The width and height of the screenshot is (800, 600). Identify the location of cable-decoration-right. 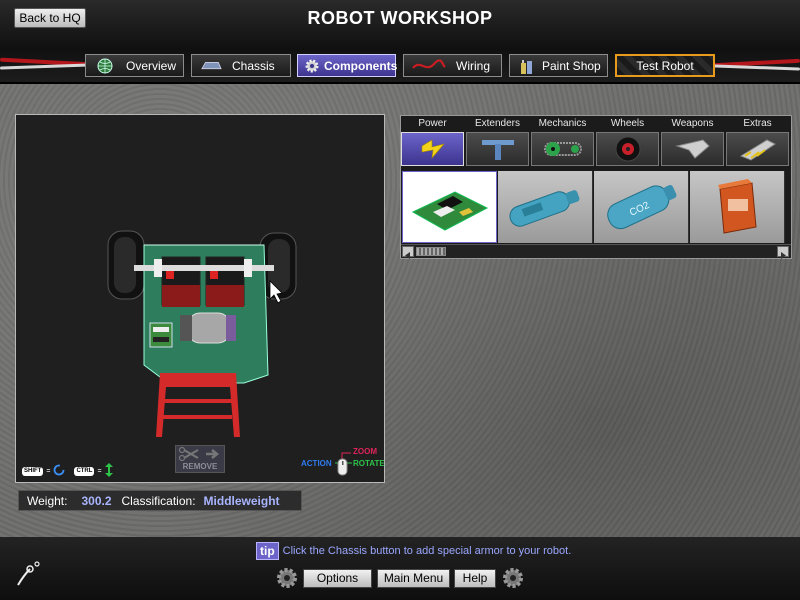
(756, 65).